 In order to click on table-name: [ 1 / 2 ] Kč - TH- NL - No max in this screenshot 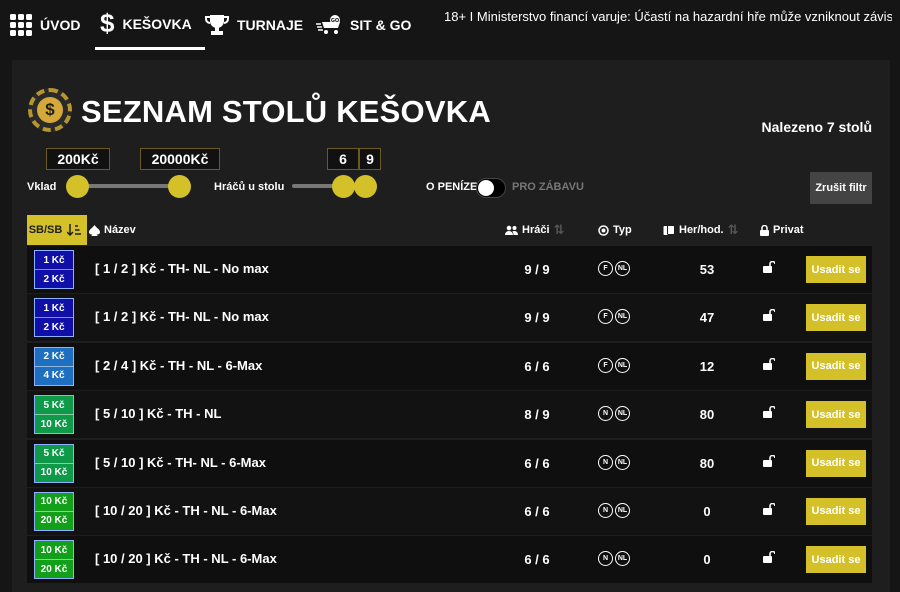, I will do `click(182, 317)`.